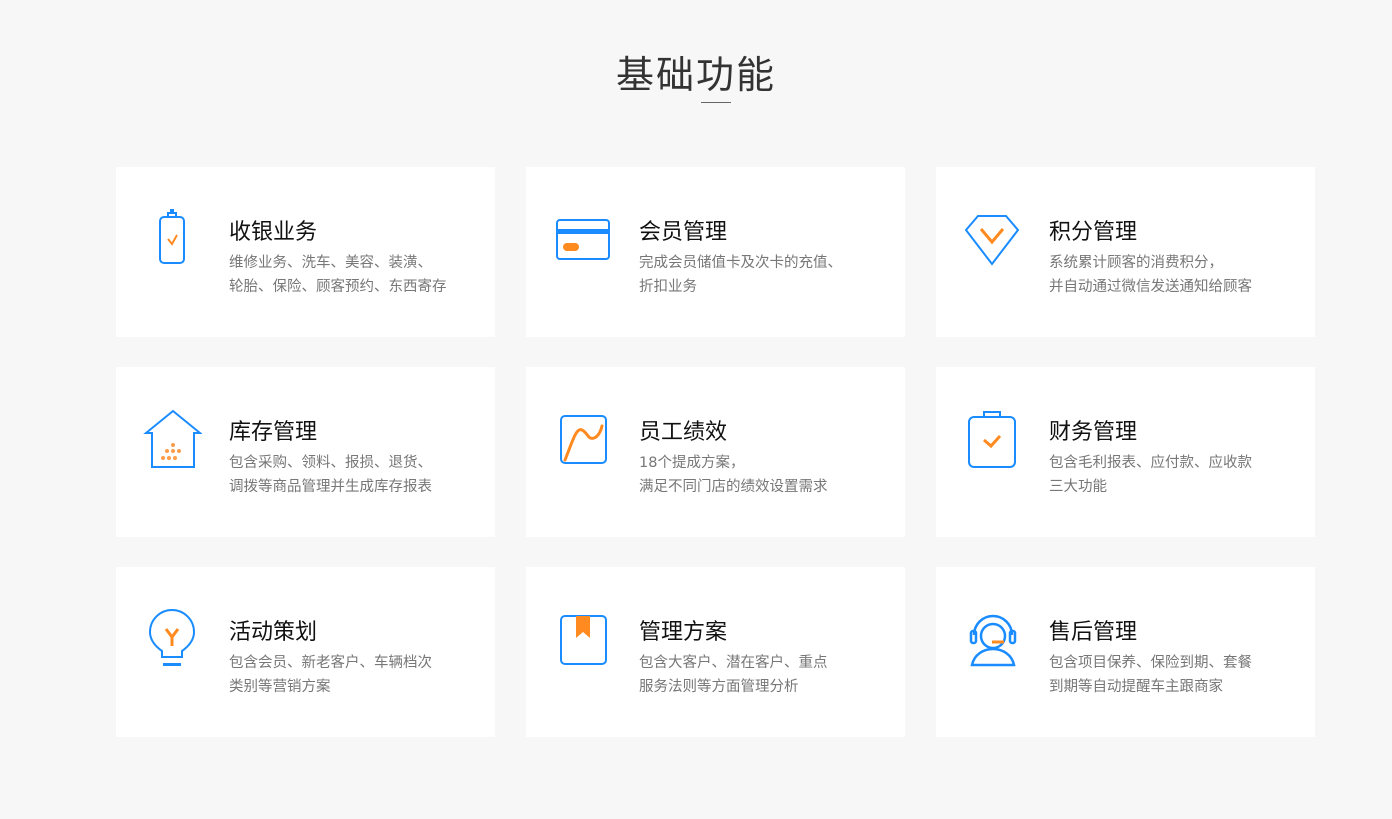  Describe the element at coordinates (172, 637) in the screenshot. I see `bulb-icon` at that location.